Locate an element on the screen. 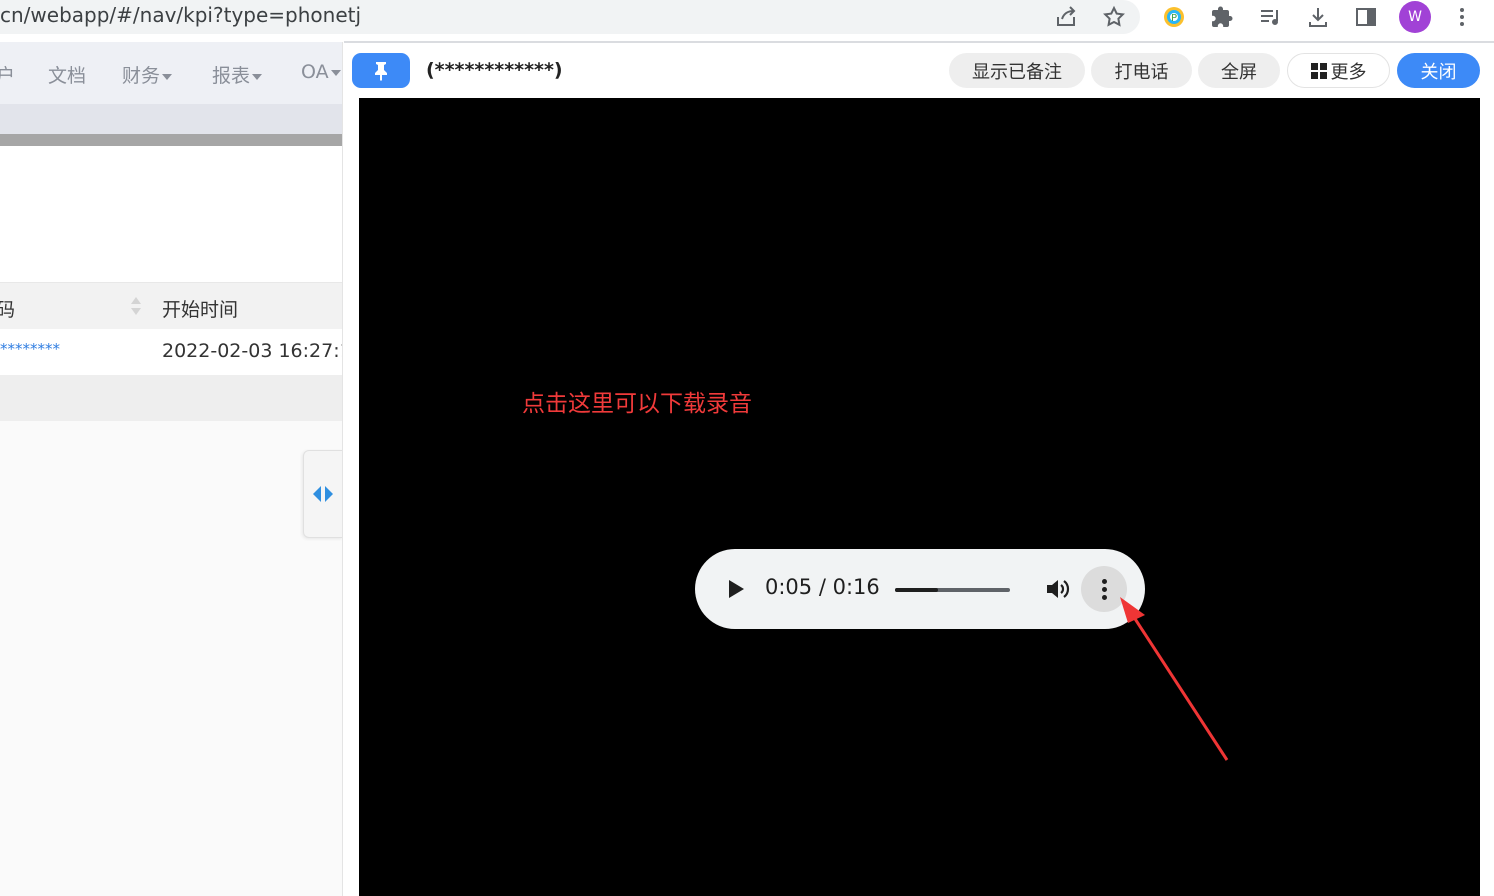  nav-item-oa: OA is located at coordinates (321, 72).